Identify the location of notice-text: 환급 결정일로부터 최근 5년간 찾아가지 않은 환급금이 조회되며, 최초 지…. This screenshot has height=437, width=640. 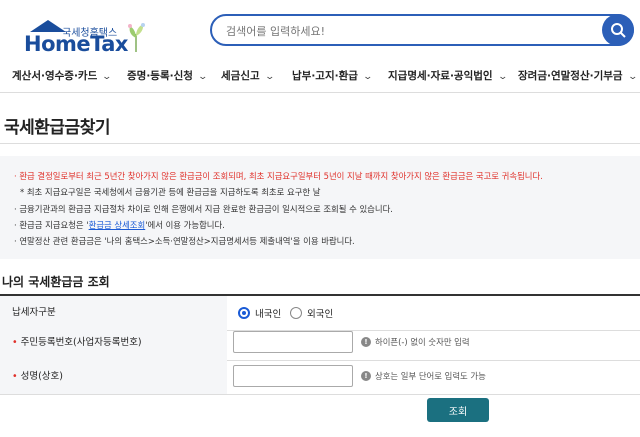
(281, 176).